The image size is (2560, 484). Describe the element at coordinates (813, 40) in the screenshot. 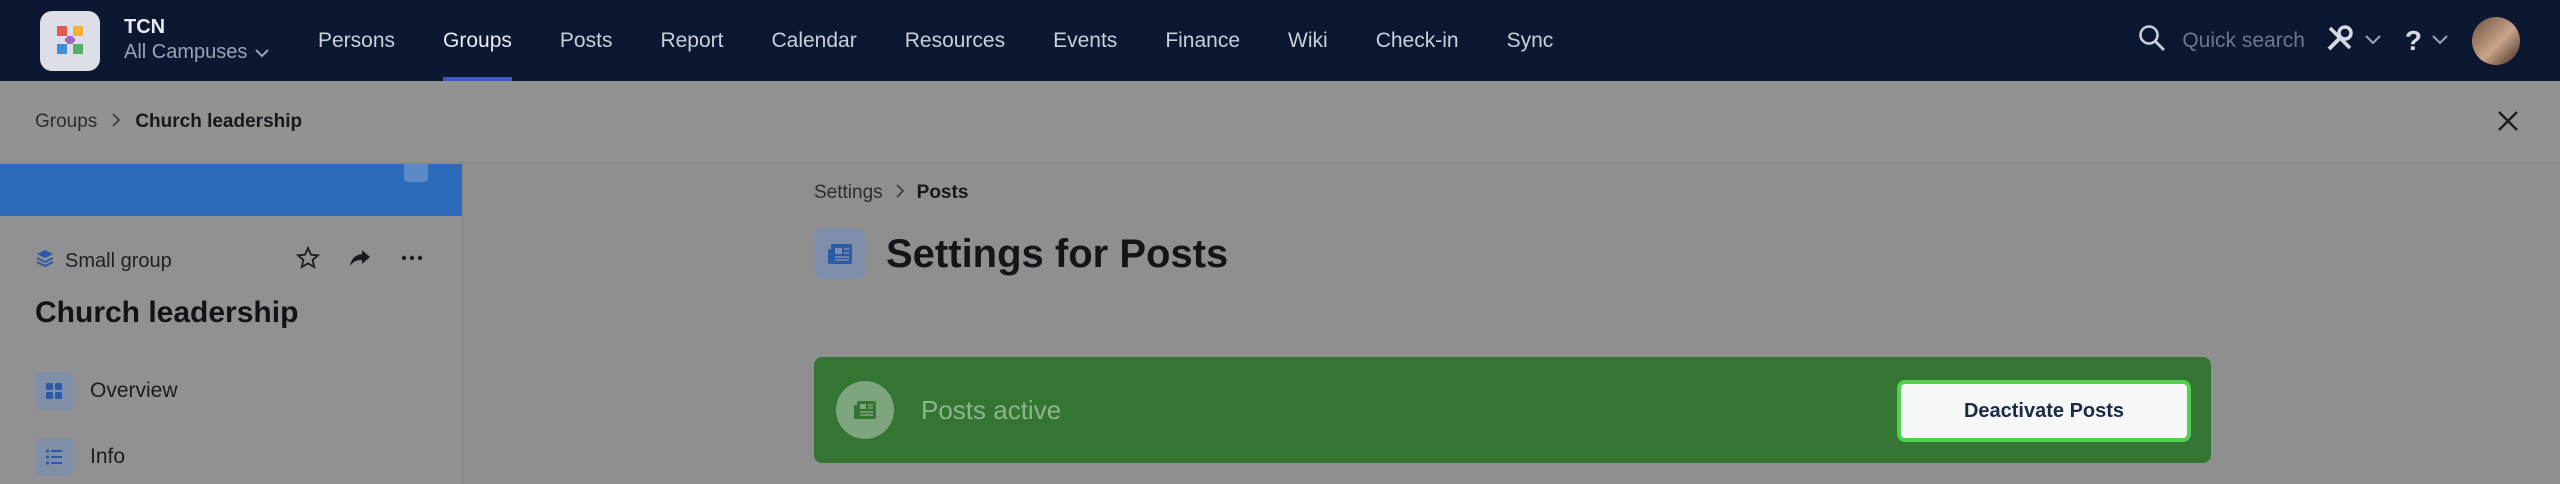

I see `nav-calendar: Calendar` at that location.